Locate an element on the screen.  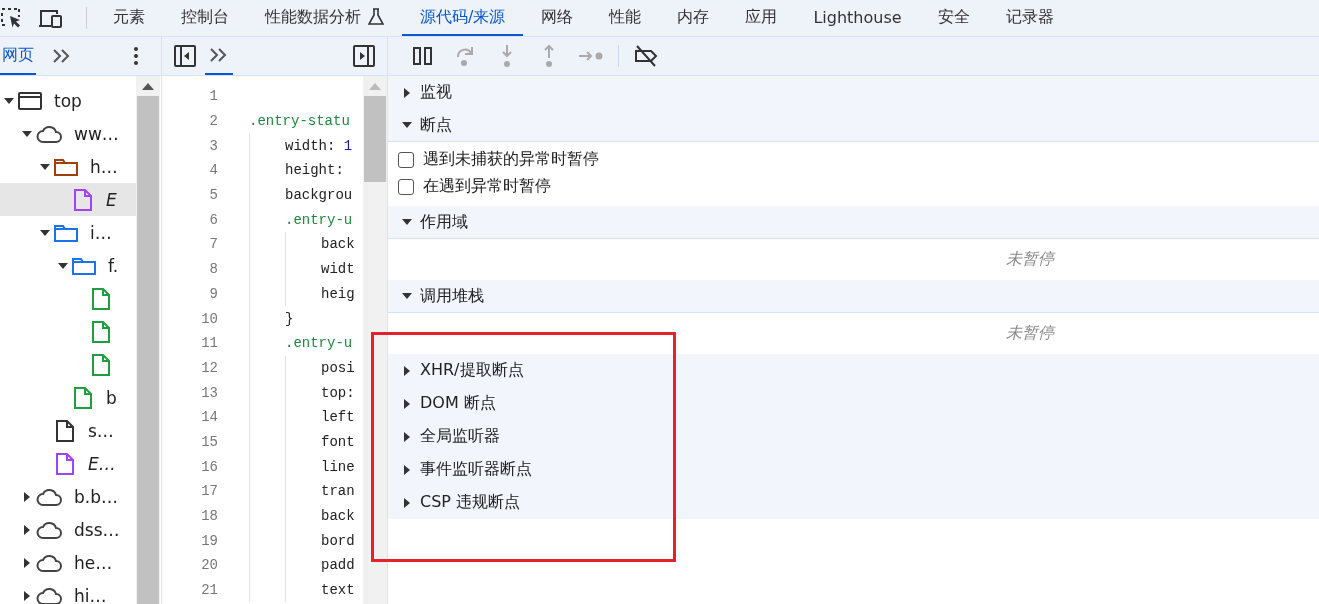
device-toolbar-icon is located at coordinates (51, 18).